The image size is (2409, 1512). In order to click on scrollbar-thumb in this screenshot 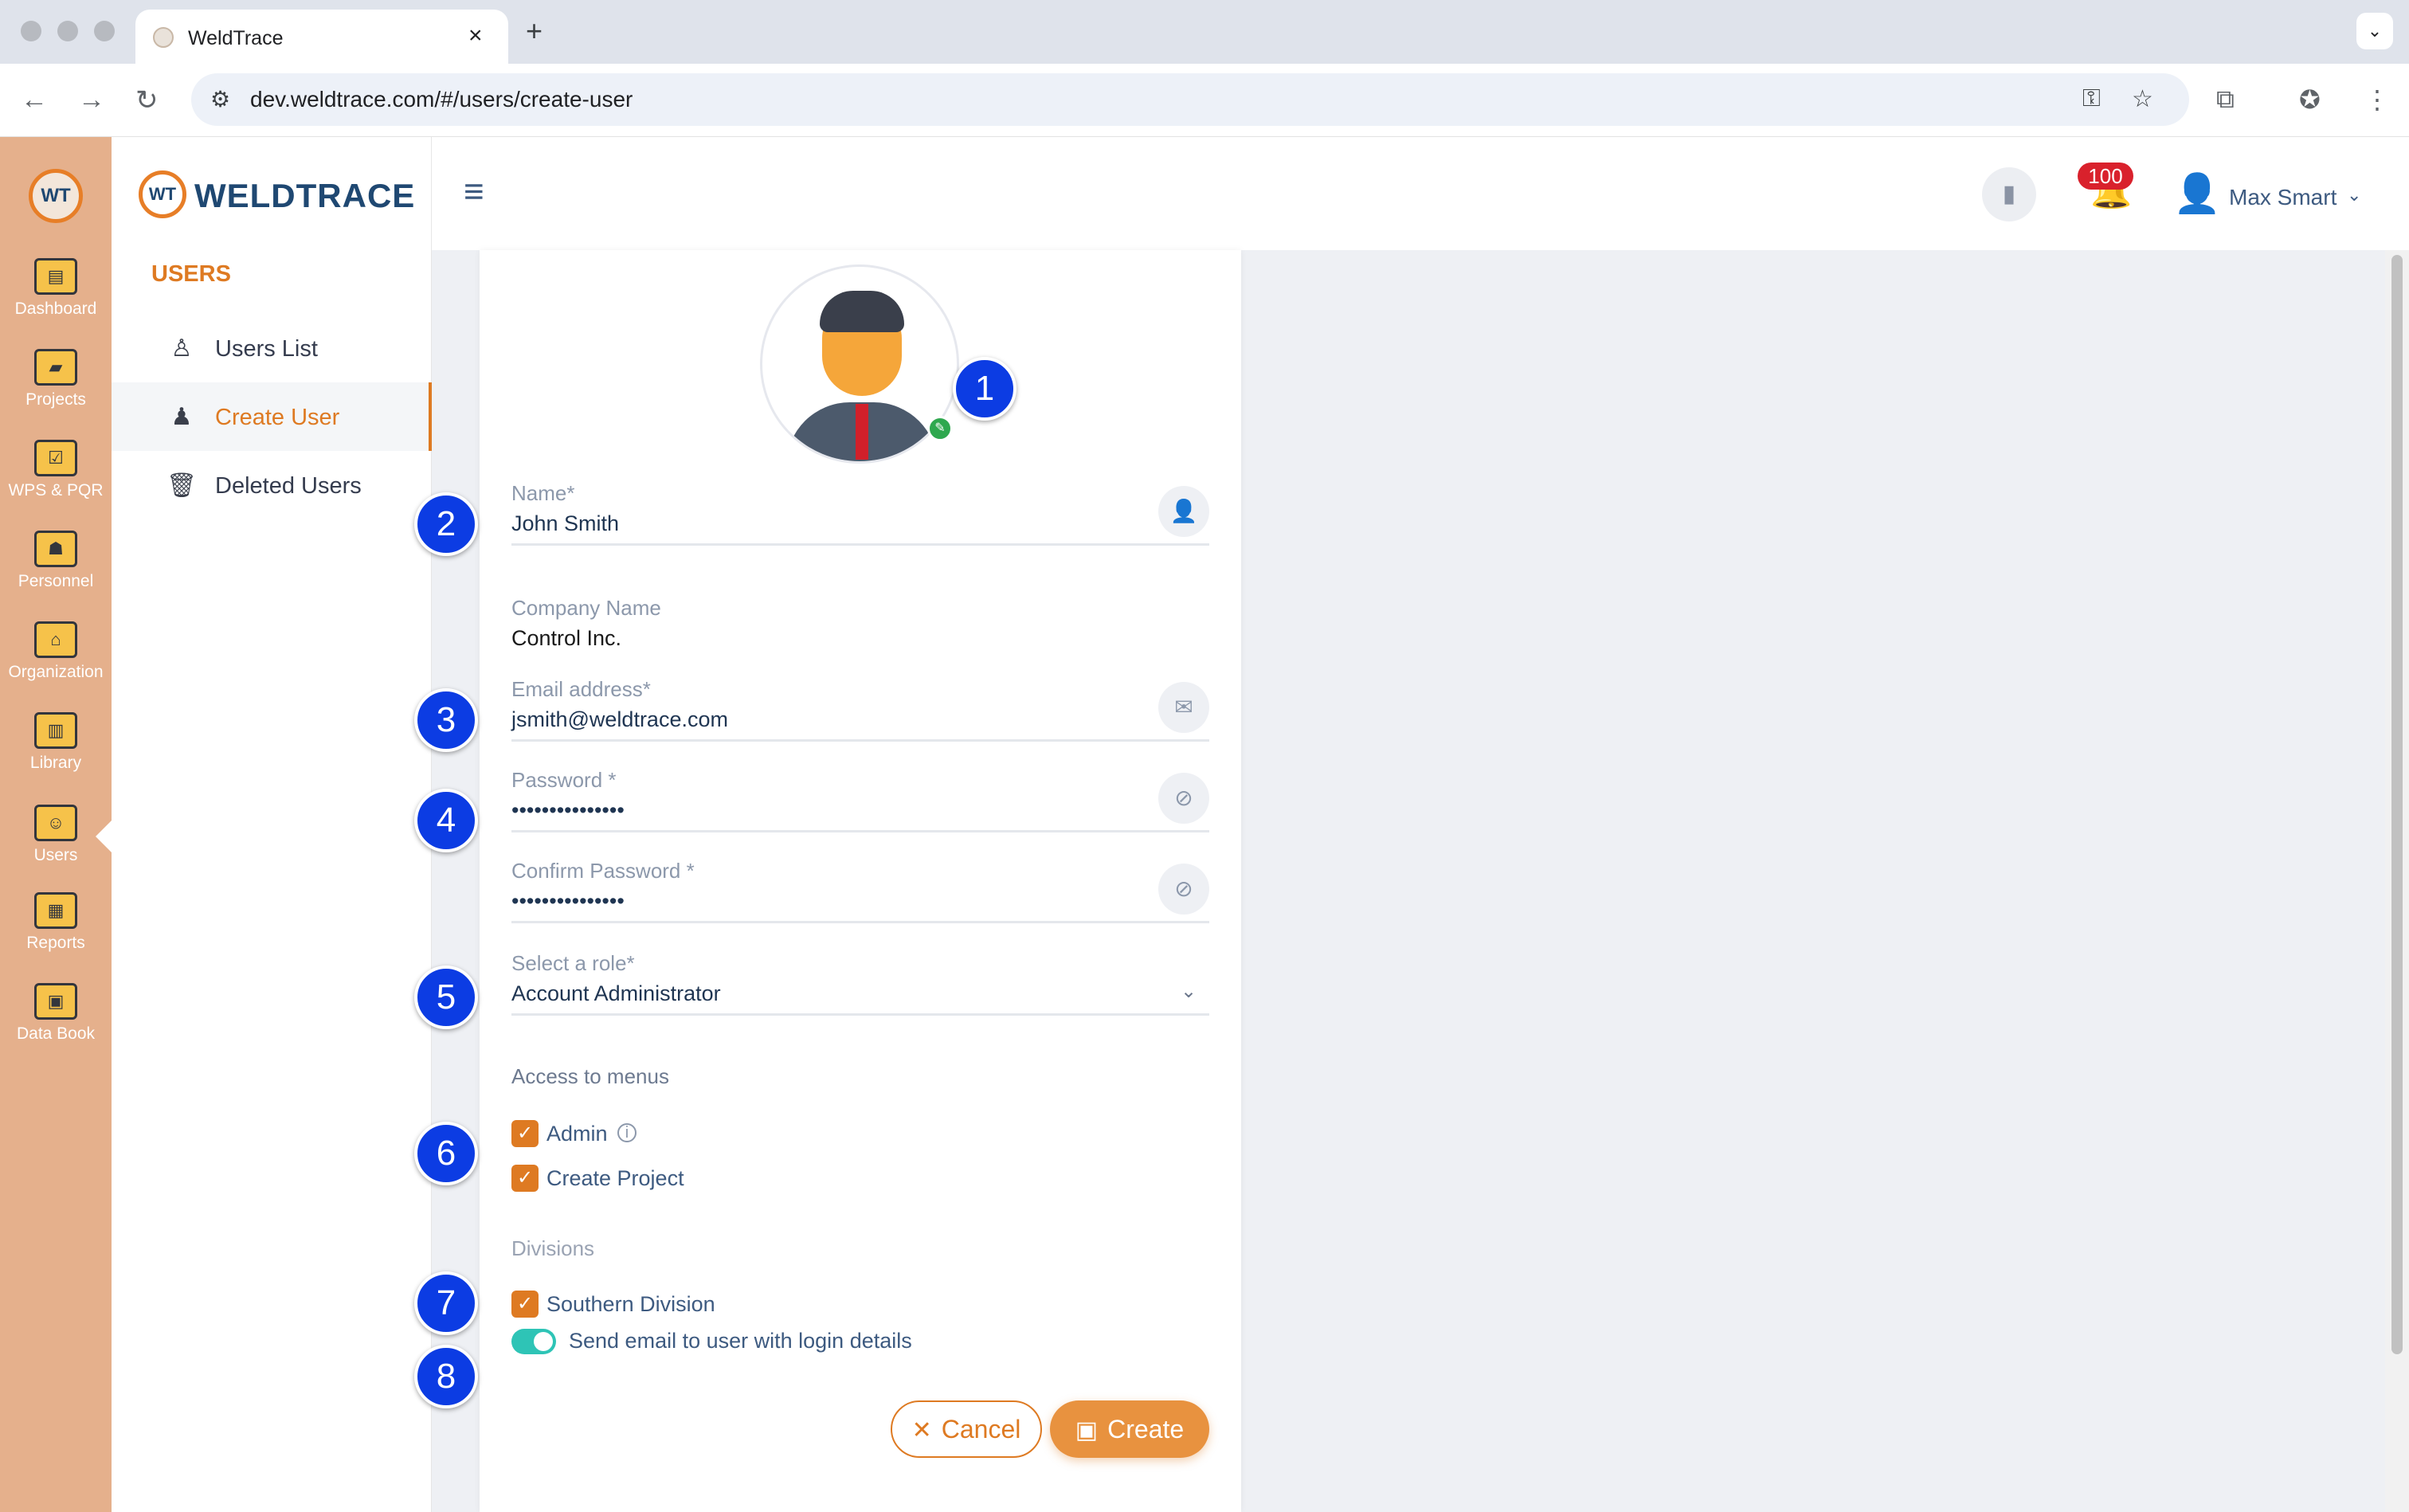, I will do `click(2397, 804)`.